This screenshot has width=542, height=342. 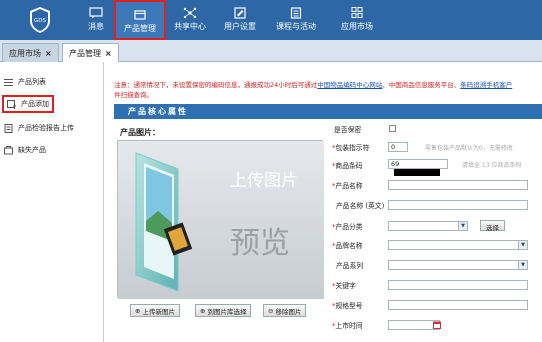 What do you see at coordinates (140, 15) in the screenshot?
I see `product-icon` at bounding box center [140, 15].